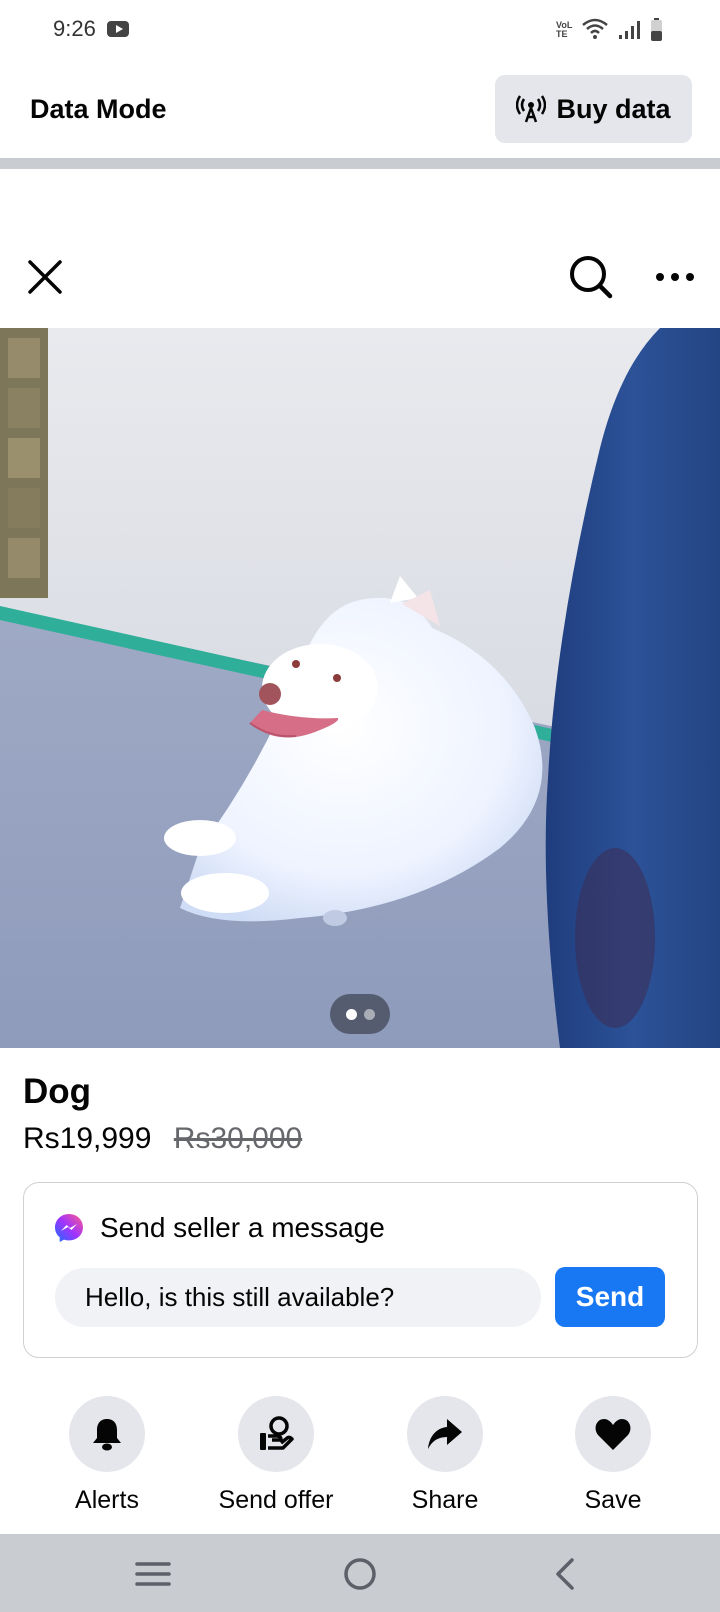  I want to click on volte-label: VoLTE, so click(564, 29).